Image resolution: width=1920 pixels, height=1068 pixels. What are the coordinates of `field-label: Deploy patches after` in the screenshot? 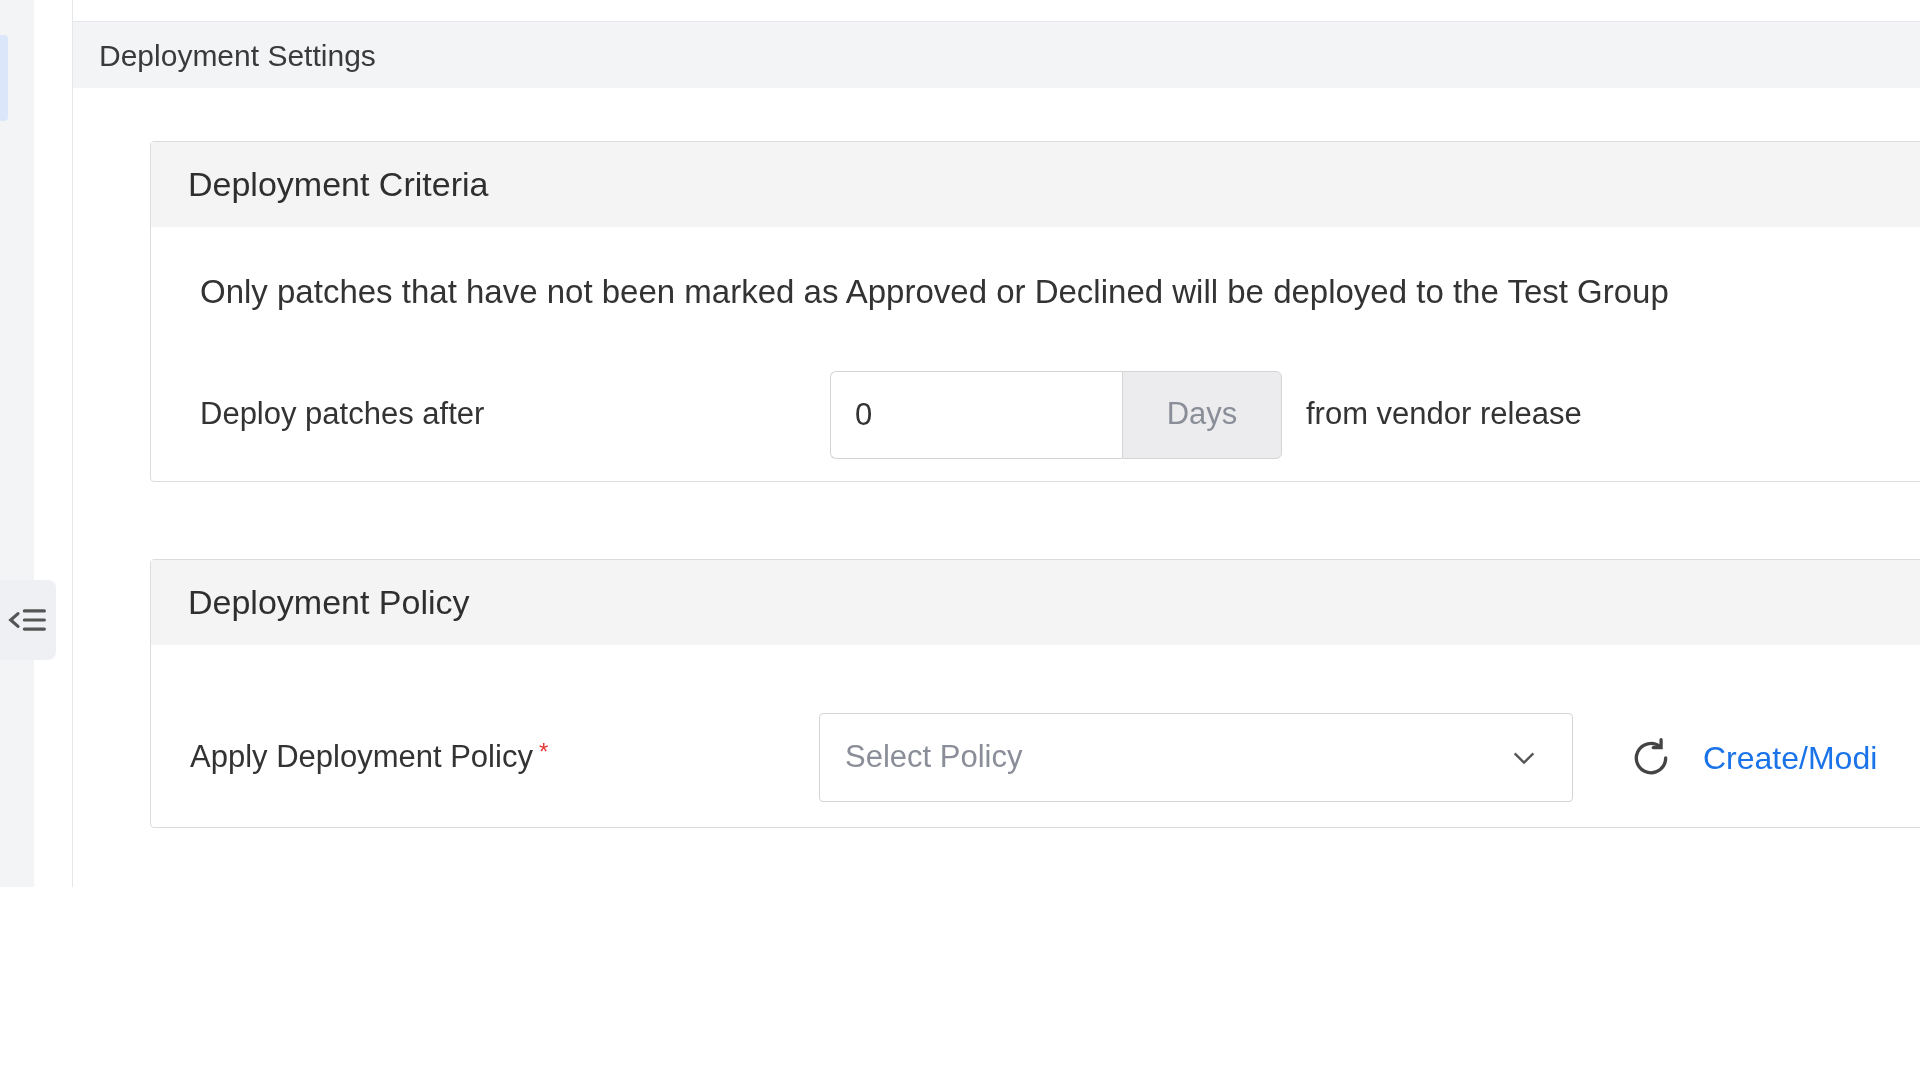 It's located at (343, 414).